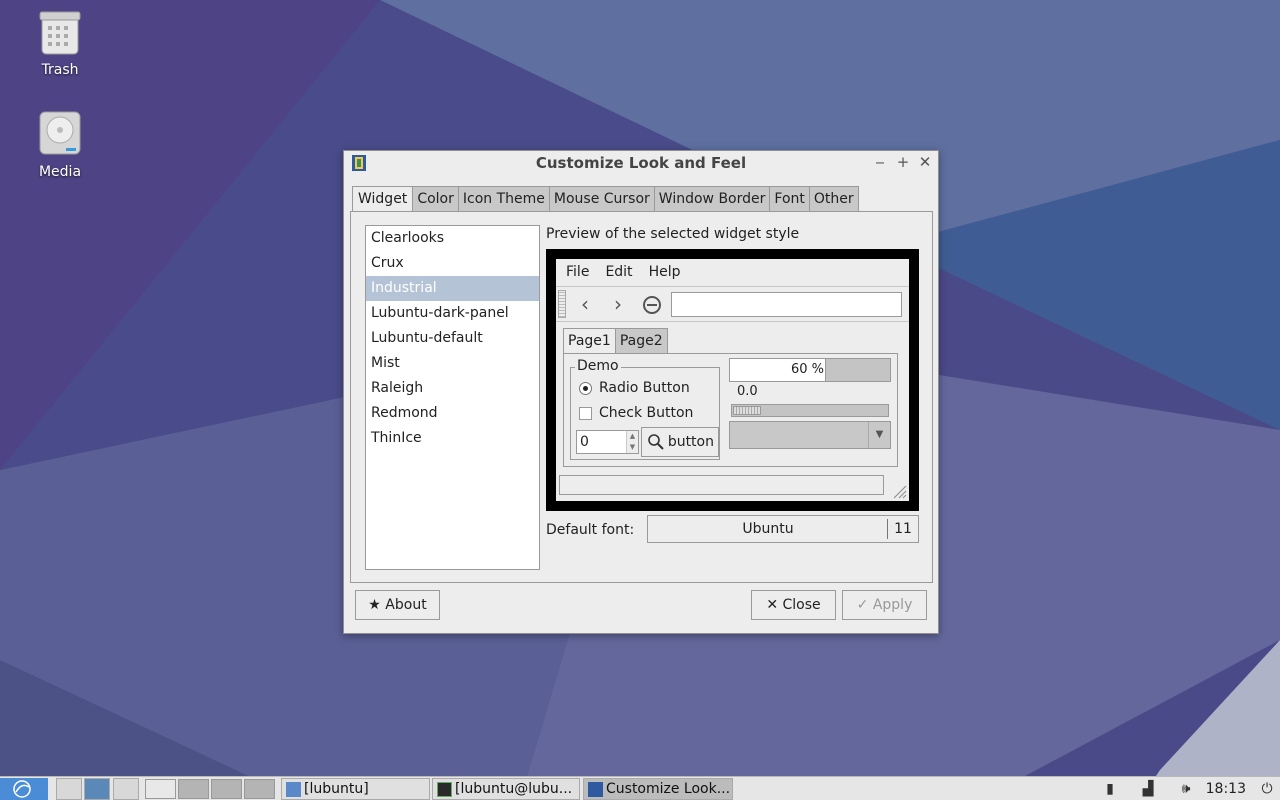  What do you see at coordinates (1226, 789) in the screenshot?
I see `clock: 18:13` at bounding box center [1226, 789].